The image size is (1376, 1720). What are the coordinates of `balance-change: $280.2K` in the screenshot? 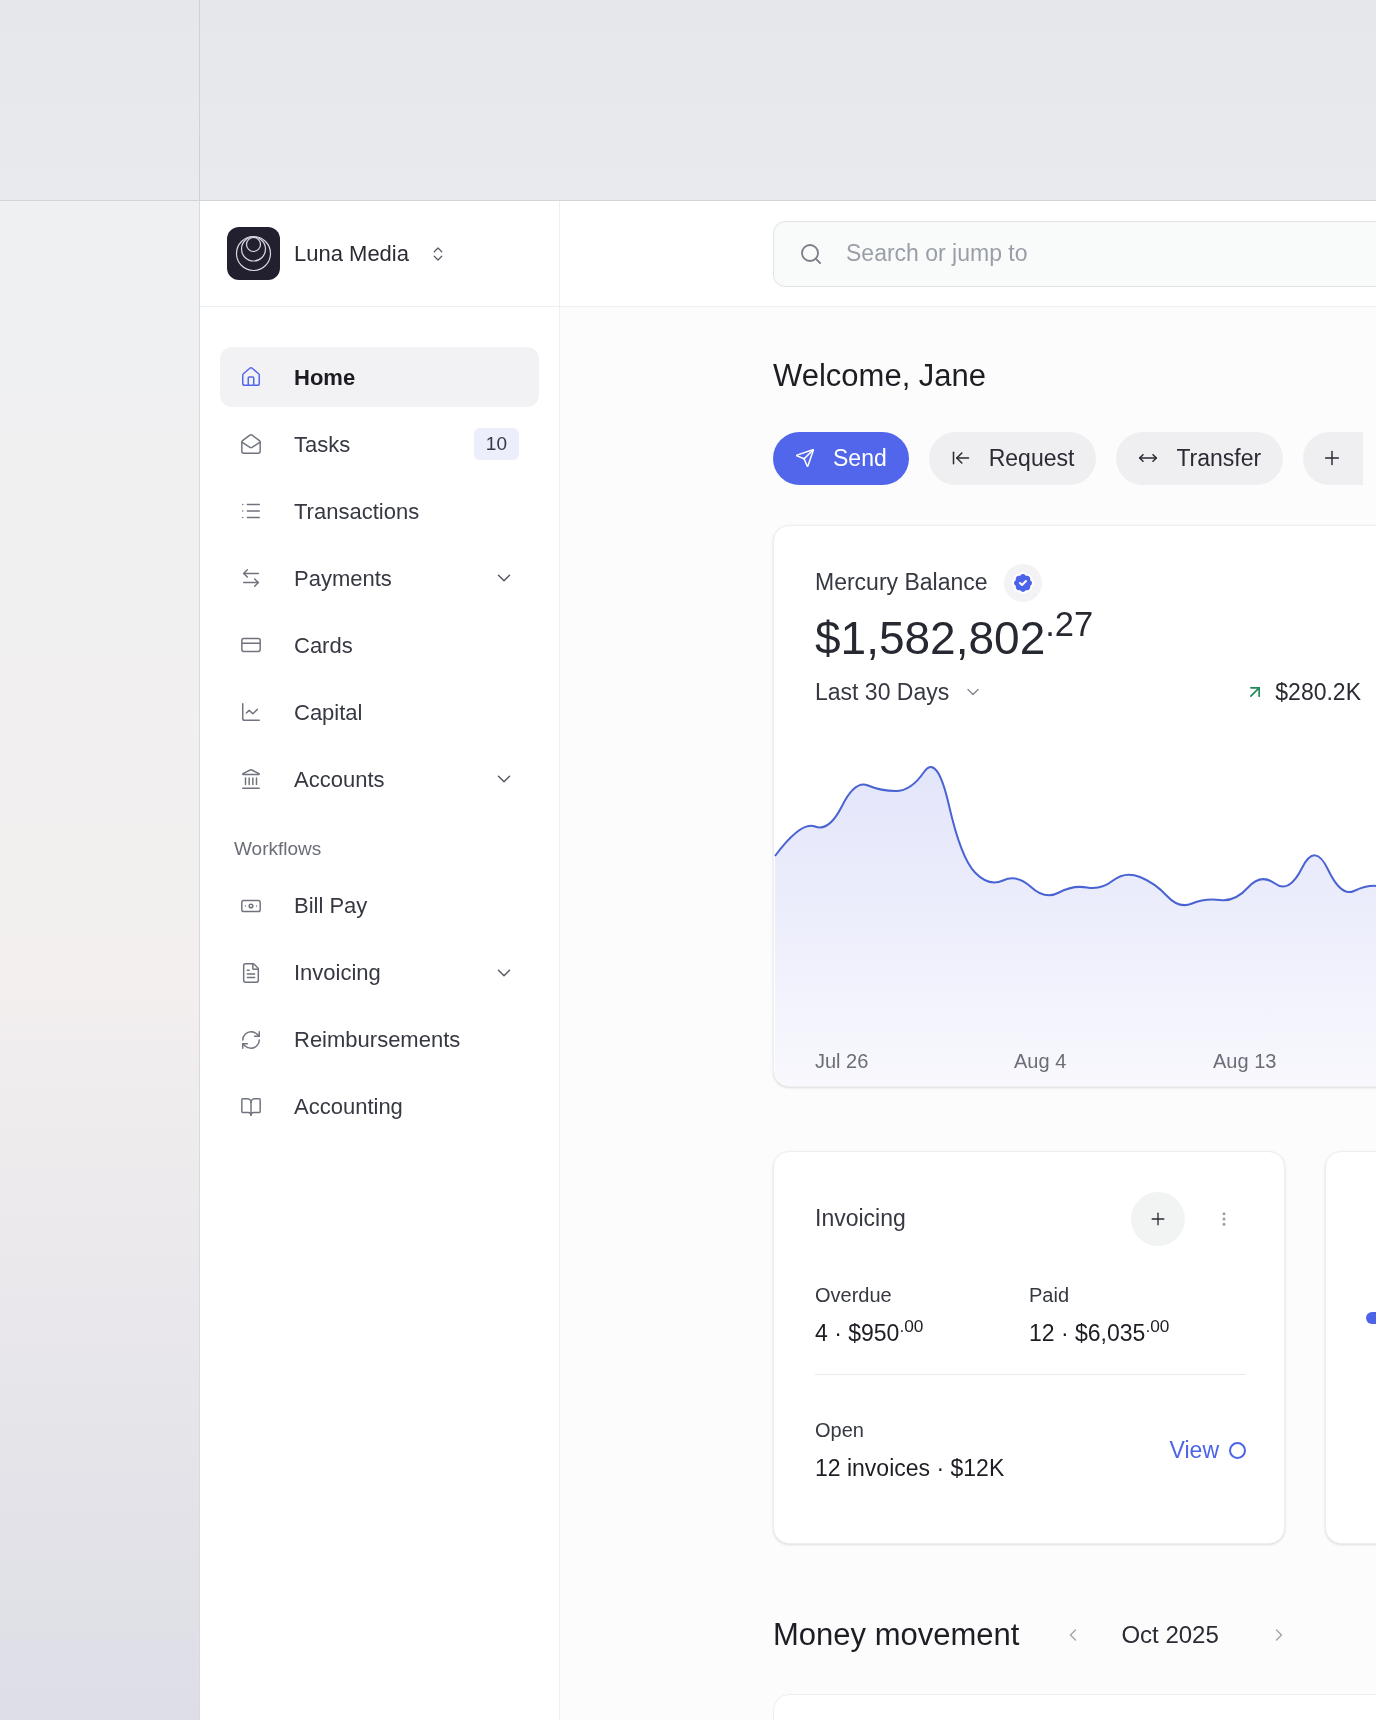 It's located at (1318, 692).